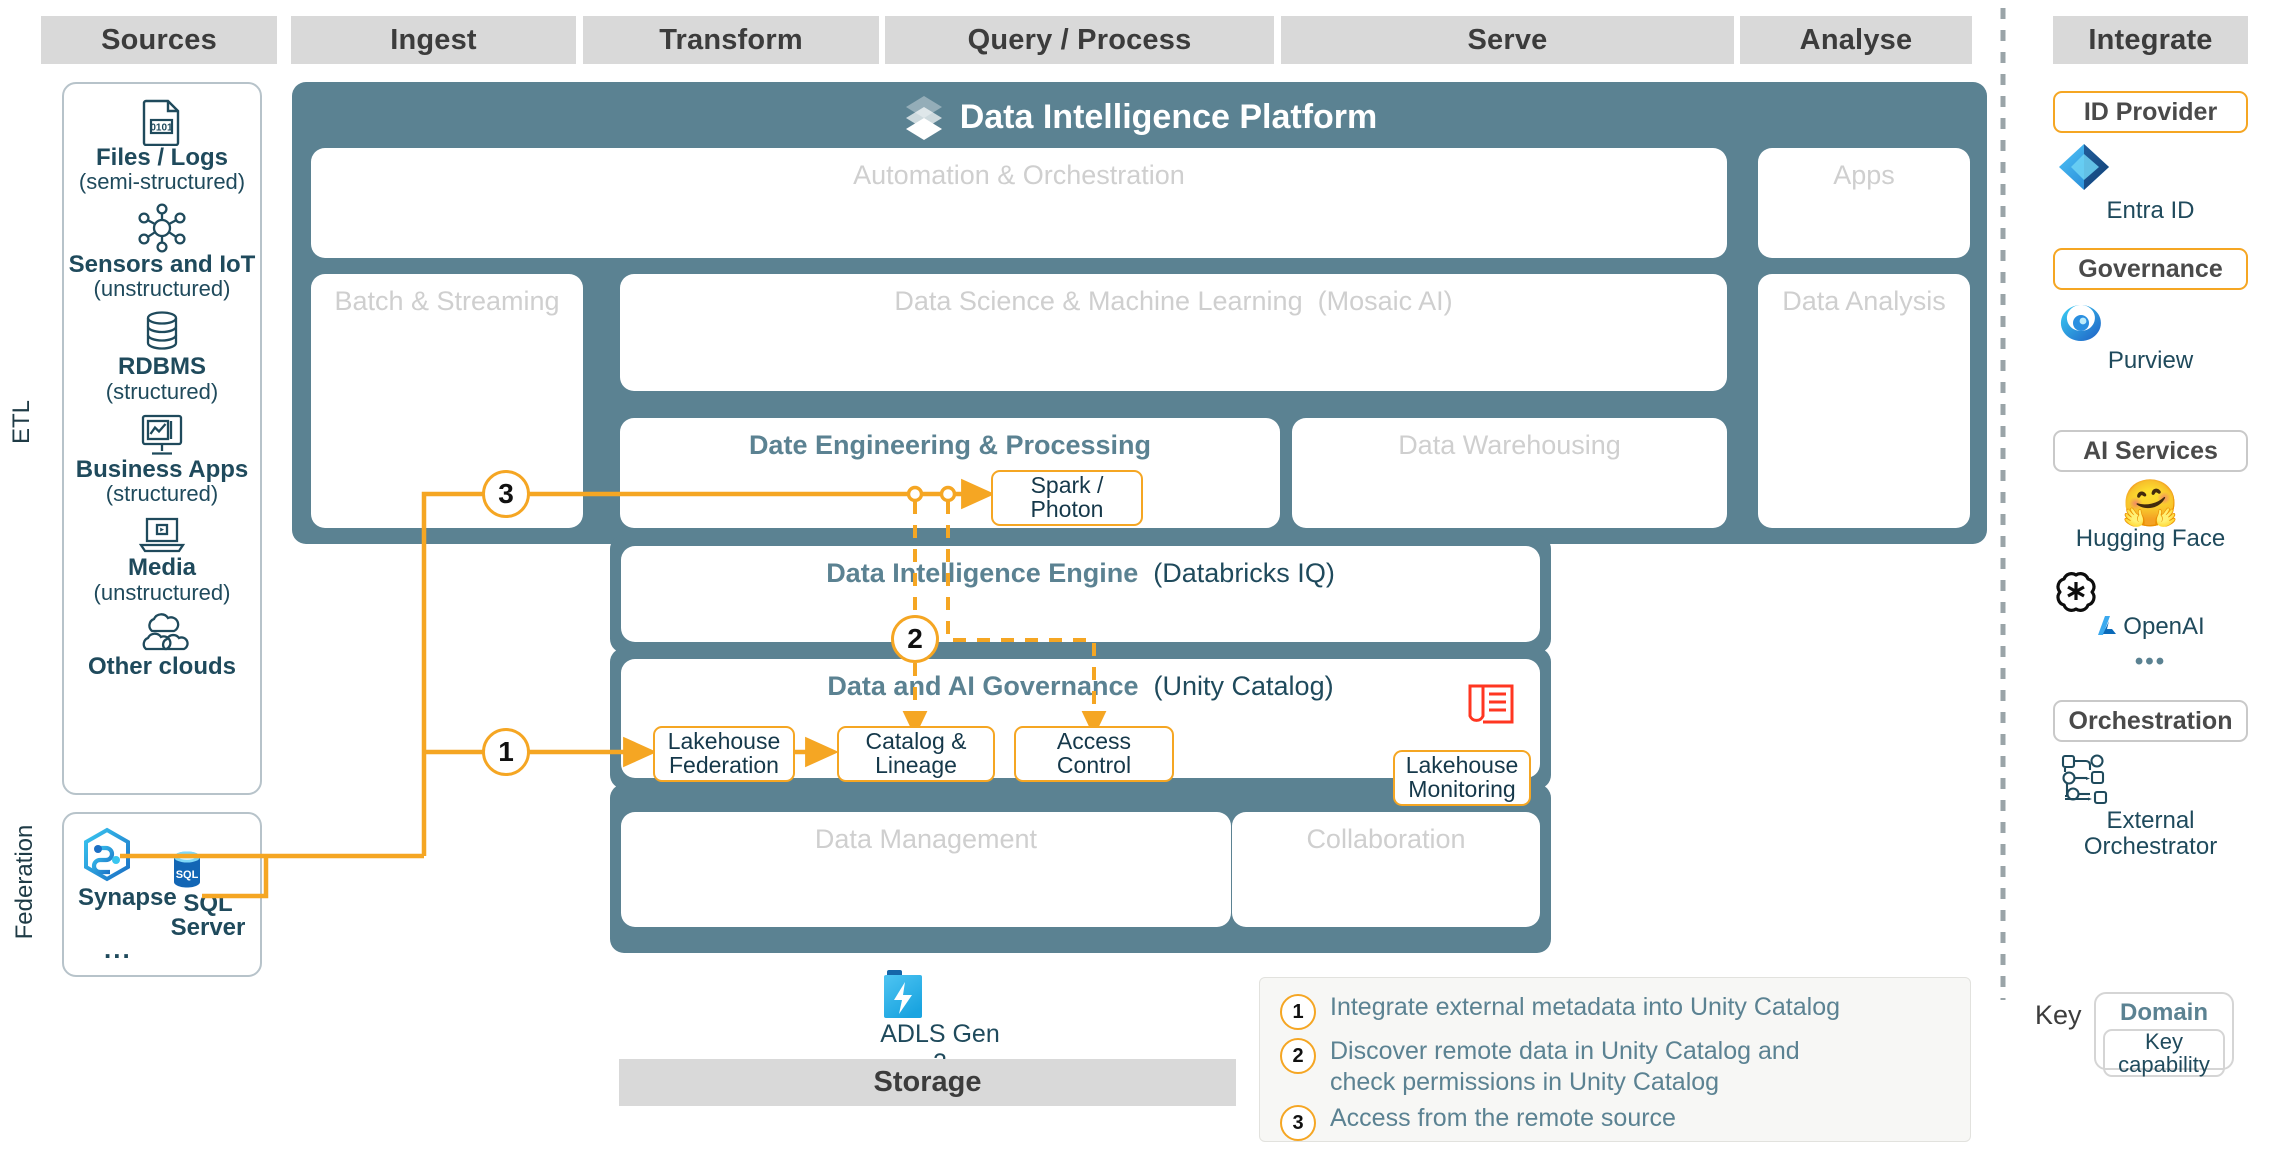 The image size is (2269, 1165). What do you see at coordinates (1386, 839) in the screenshot?
I see `panel-title: Collaboration` at bounding box center [1386, 839].